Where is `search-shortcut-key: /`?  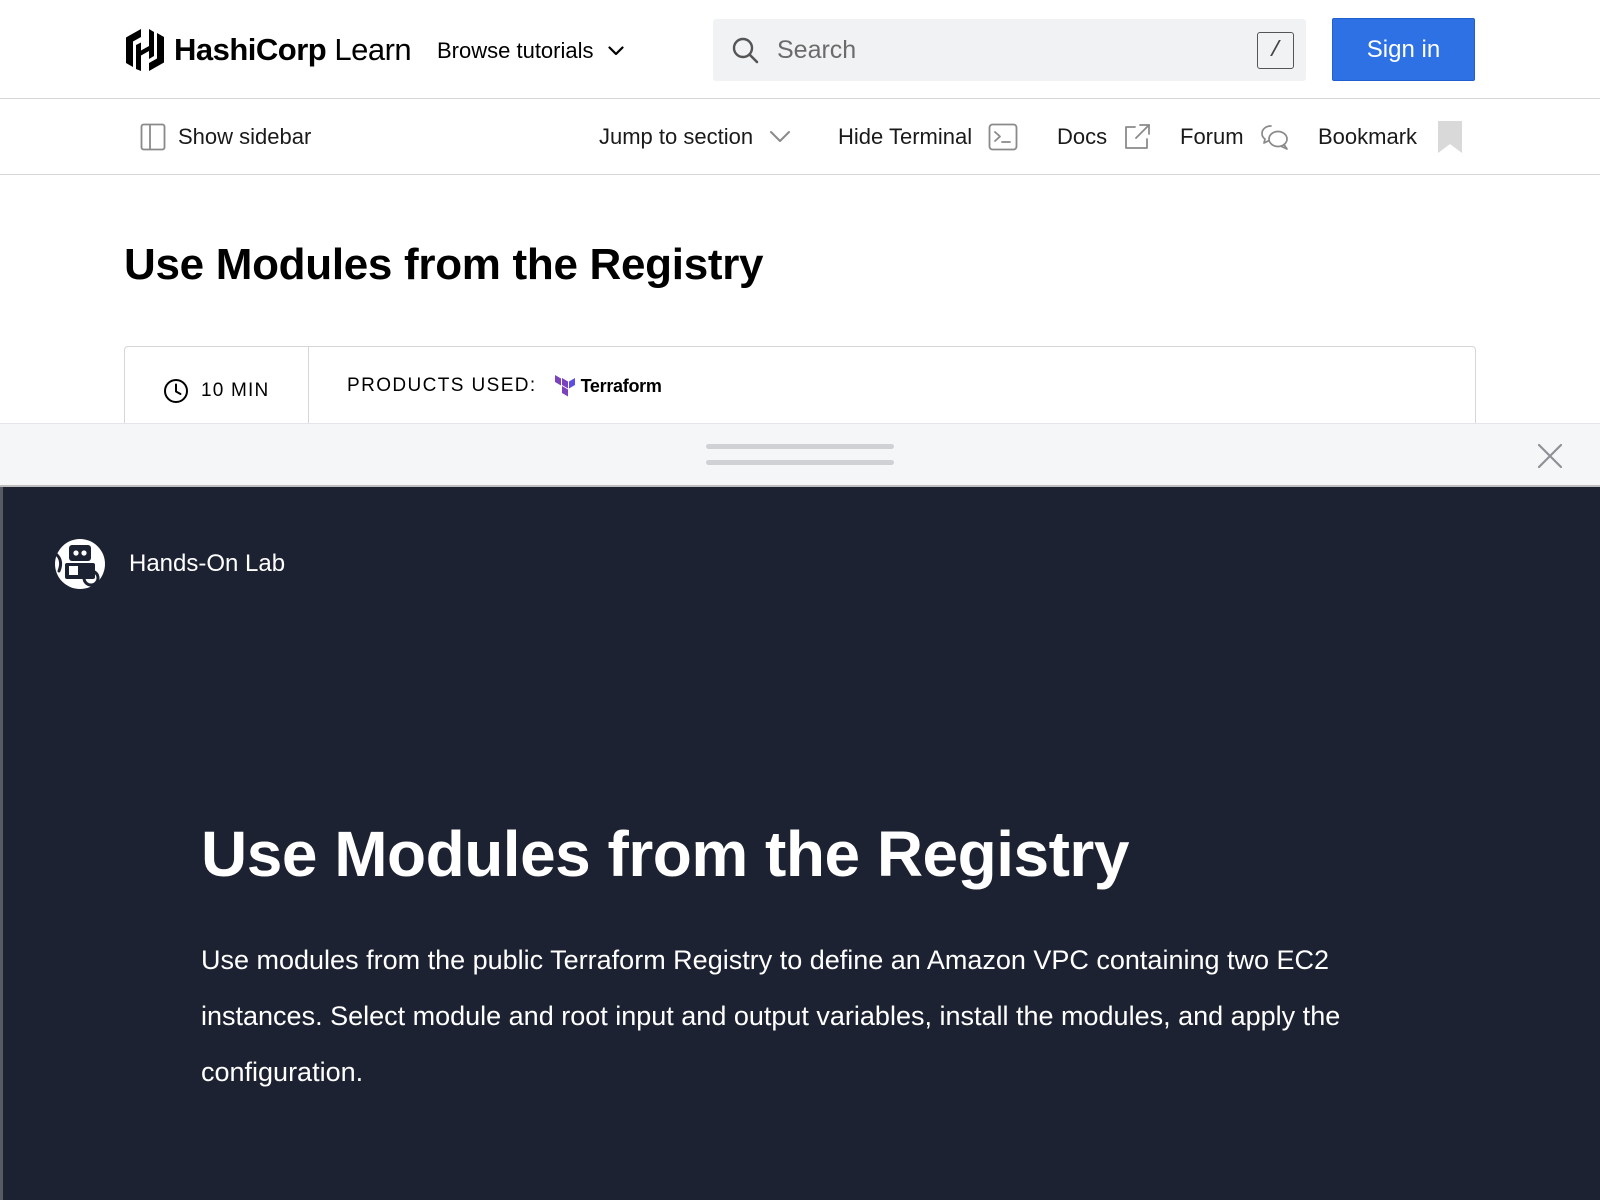
search-shortcut-key: / is located at coordinates (1275, 50).